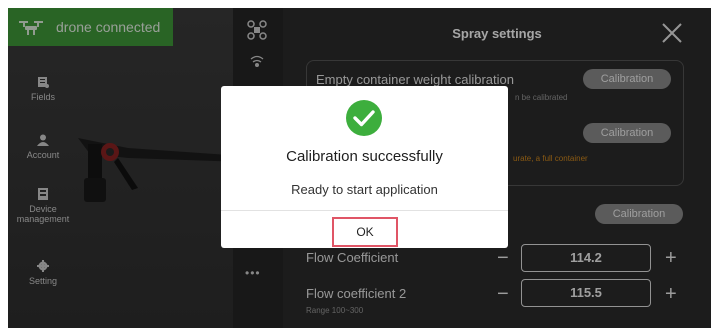 Image resolution: width=711 pixels, height=328 pixels. Describe the element at coordinates (365, 232) in the screenshot. I see `ok-button: OK` at that location.